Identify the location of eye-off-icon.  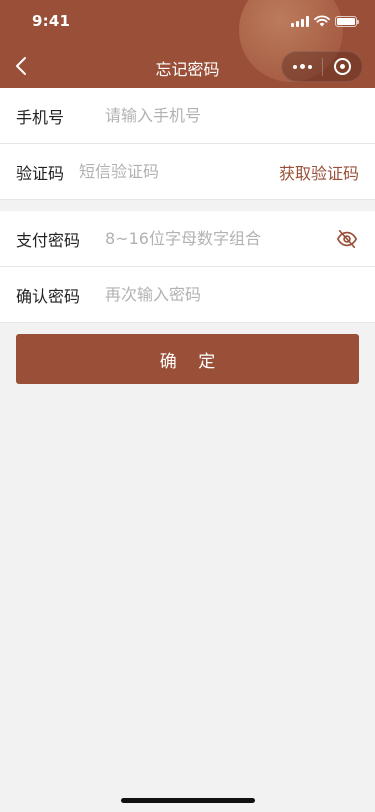
(347, 238).